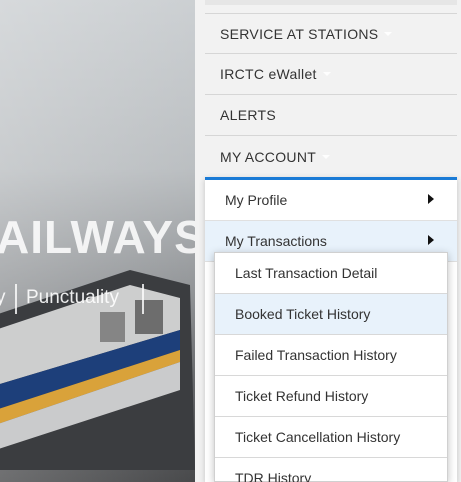 This screenshot has height=482, width=461. Describe the element at coordinates (3, 297) in the screenshot. I see `hero-tagline-left: y` at that location.